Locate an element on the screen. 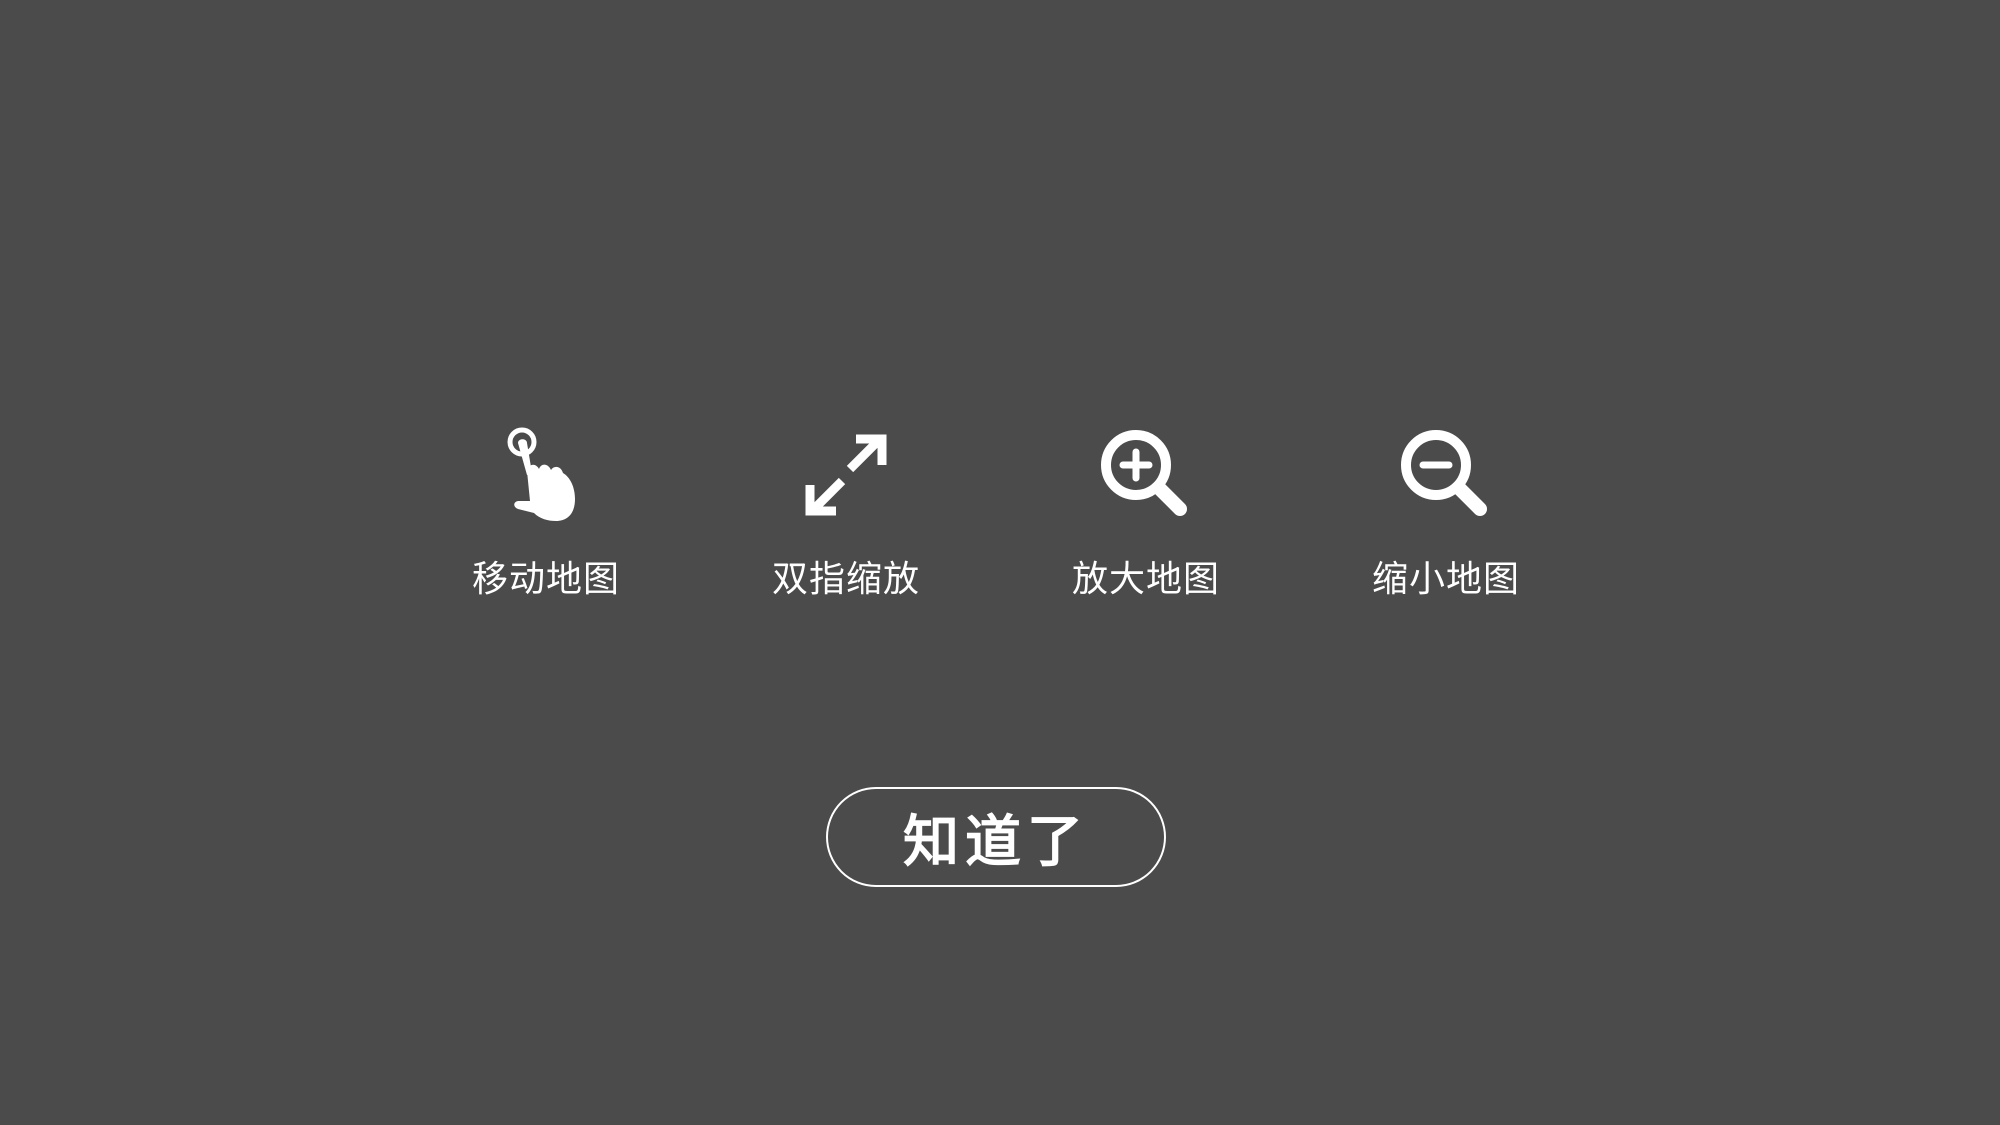  gesture-label-zoom-in: 放大地图 is located at coordinates (1145, 579).